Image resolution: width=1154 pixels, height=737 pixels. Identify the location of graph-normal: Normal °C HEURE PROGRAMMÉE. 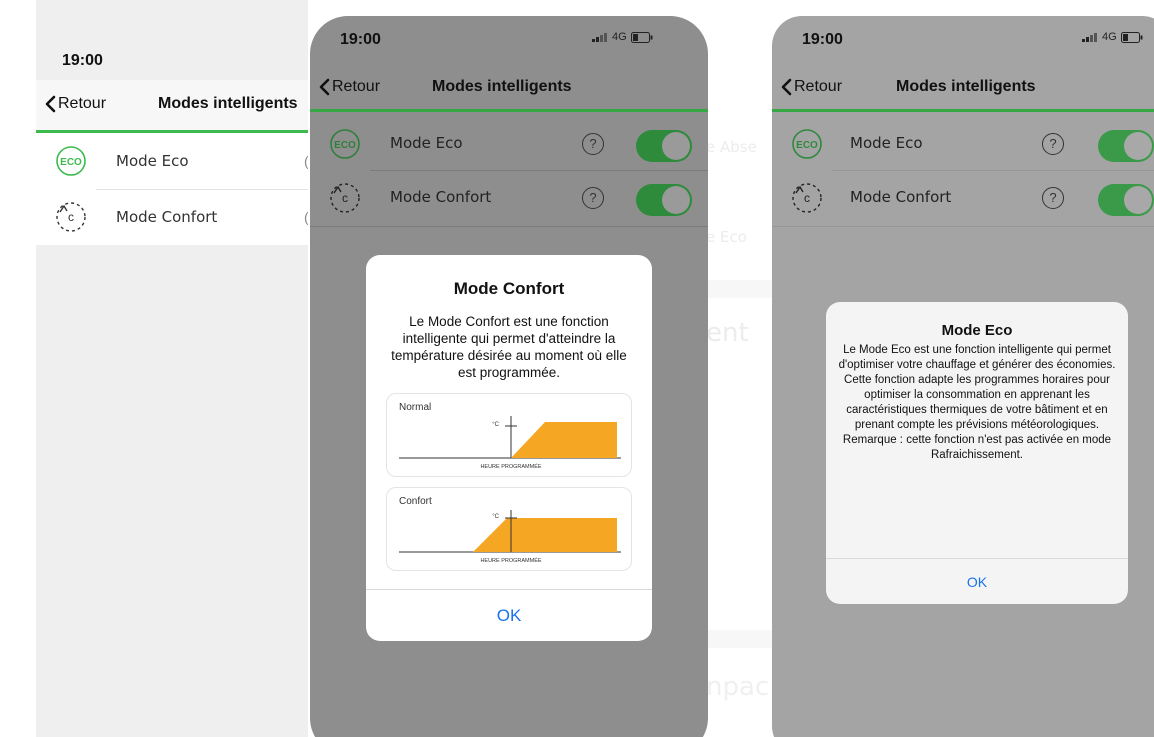
(509, 435).